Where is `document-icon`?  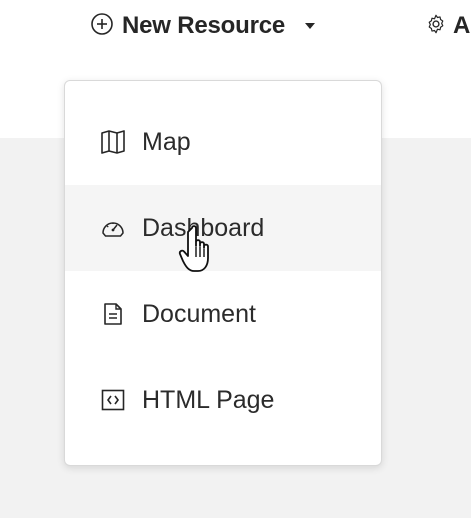 document-icon is located at coordinates (113, 314).